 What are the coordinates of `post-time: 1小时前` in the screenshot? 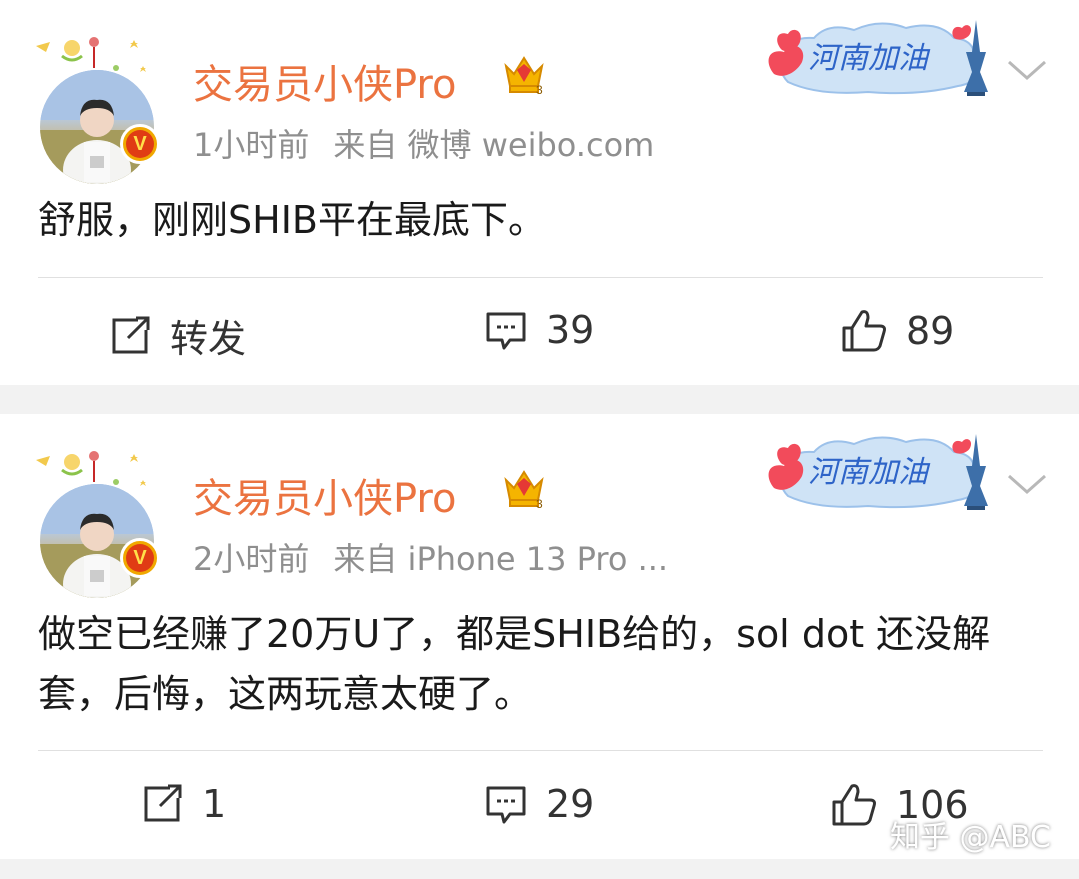 It's located at (251, 145).